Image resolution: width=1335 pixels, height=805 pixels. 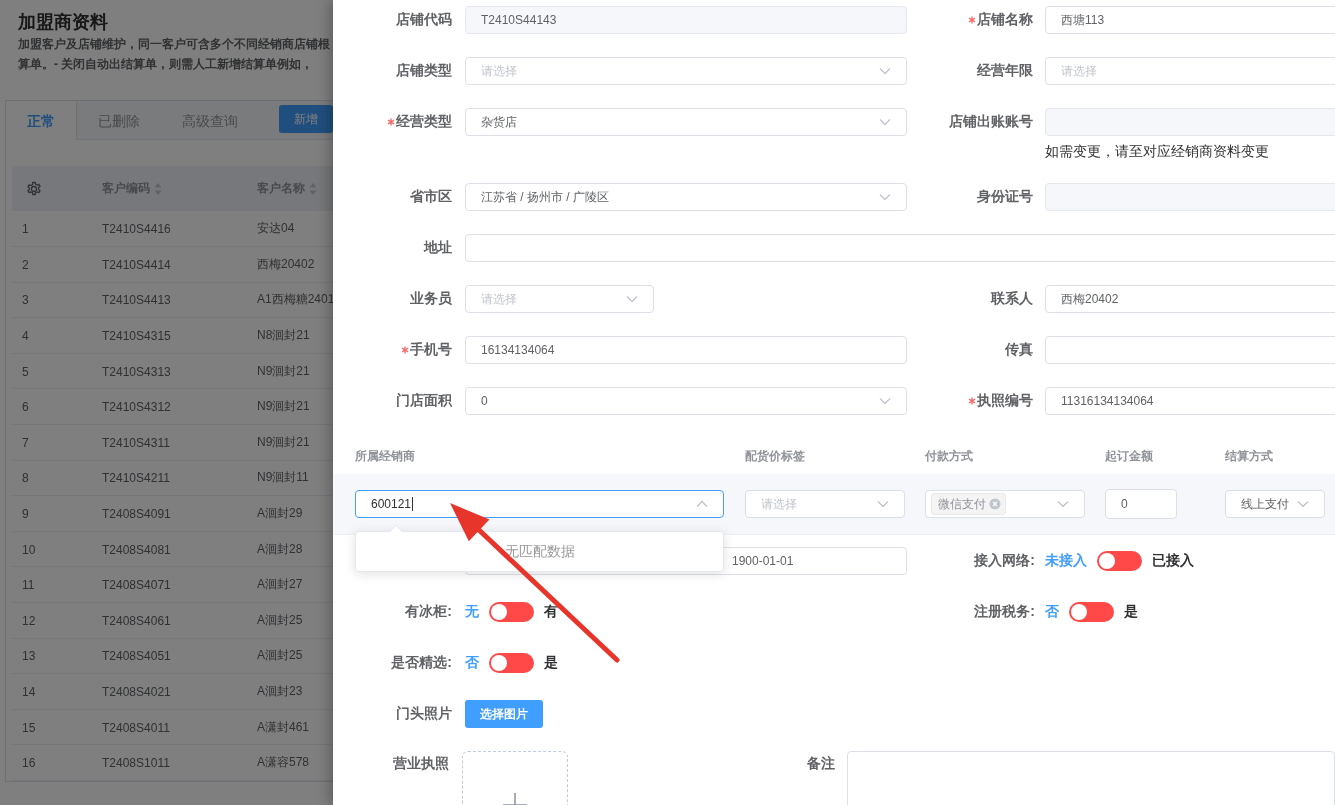 I want to click on input-field: 西塘113, so click(x=1190, y=20).